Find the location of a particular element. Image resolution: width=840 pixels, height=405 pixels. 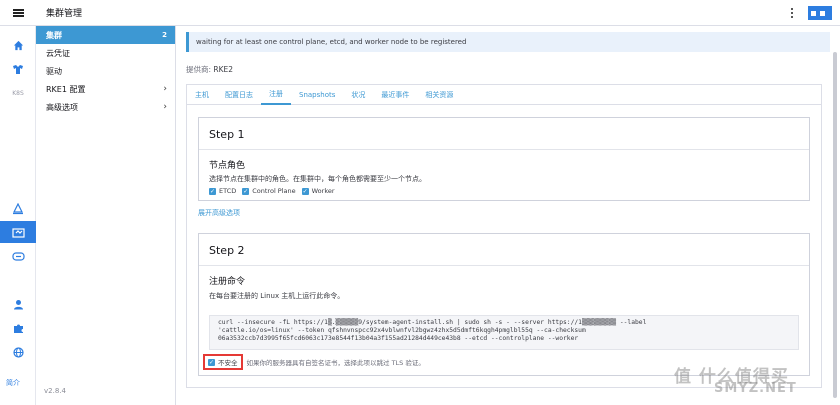

sidebar-item-cloud-credentials: 云凭证 is located at coordinates (105, 53).